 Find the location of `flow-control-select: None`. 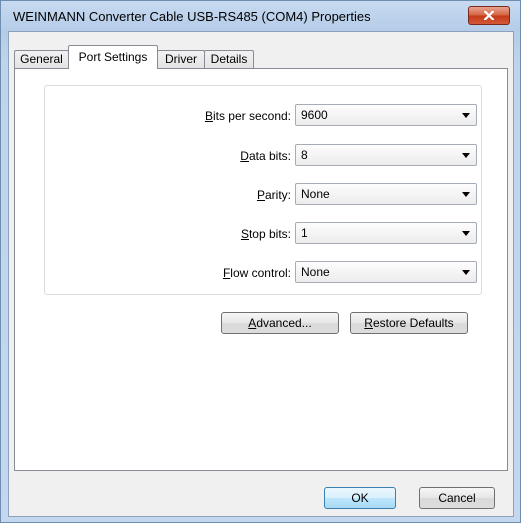

flow-control-select: None is located at coordinates (386, 272).